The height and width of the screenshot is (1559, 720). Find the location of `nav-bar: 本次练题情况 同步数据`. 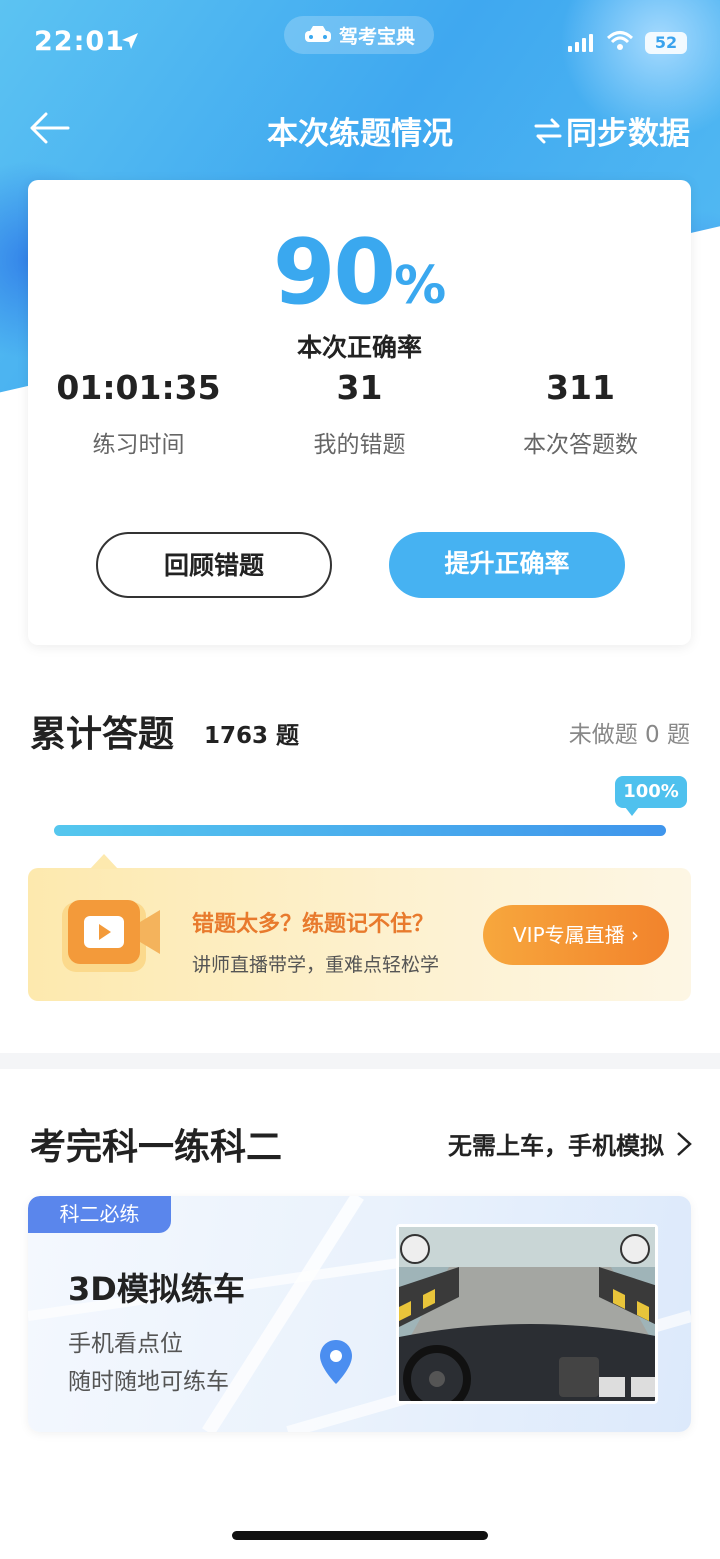

nav-bar: 本次练题情况 同步数据 is located at coordinates (360, 128).